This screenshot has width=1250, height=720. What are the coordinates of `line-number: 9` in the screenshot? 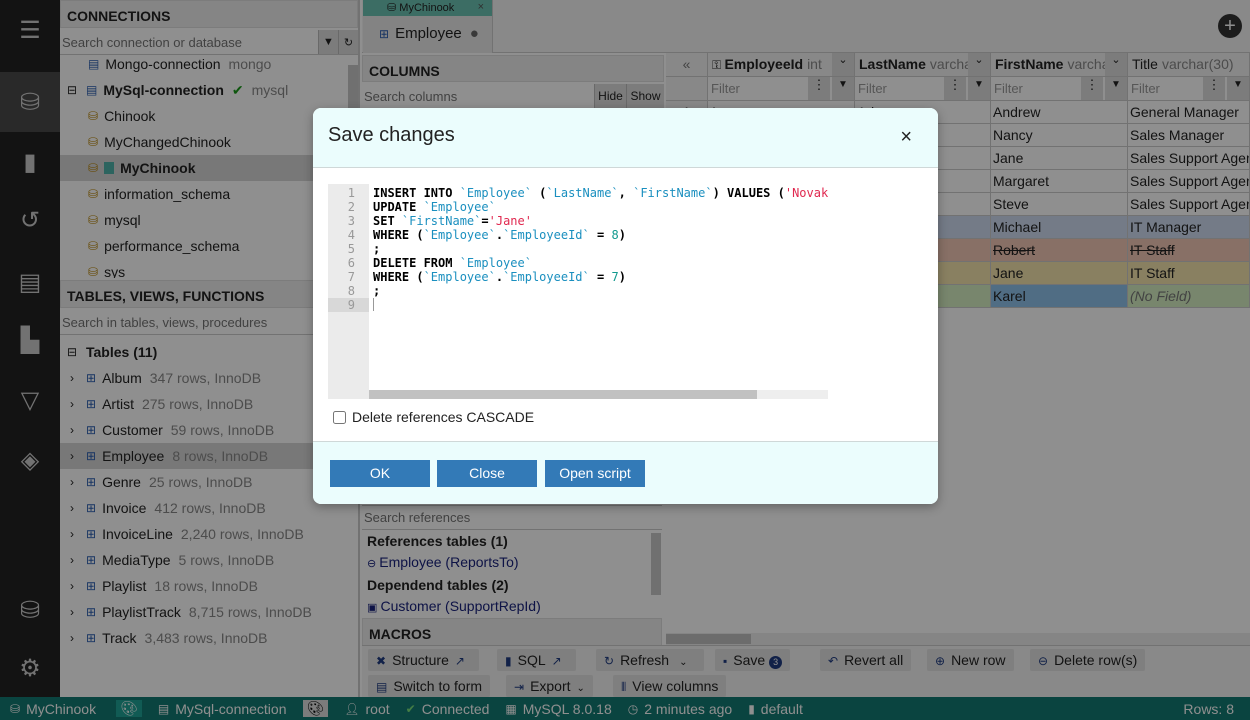 It's located at (348, 305).